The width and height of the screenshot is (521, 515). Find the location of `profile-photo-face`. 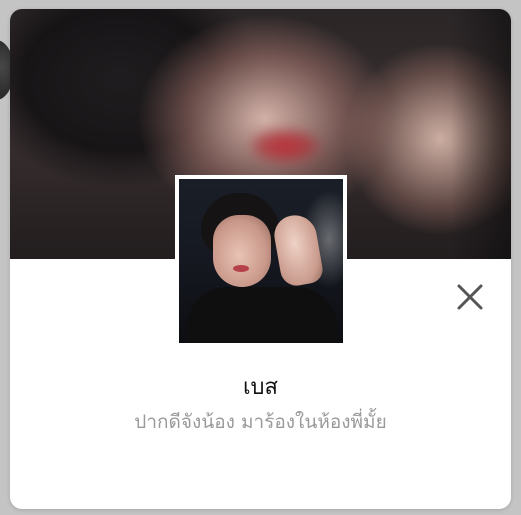

profile-photo-face is located at coordinates (242, 251).